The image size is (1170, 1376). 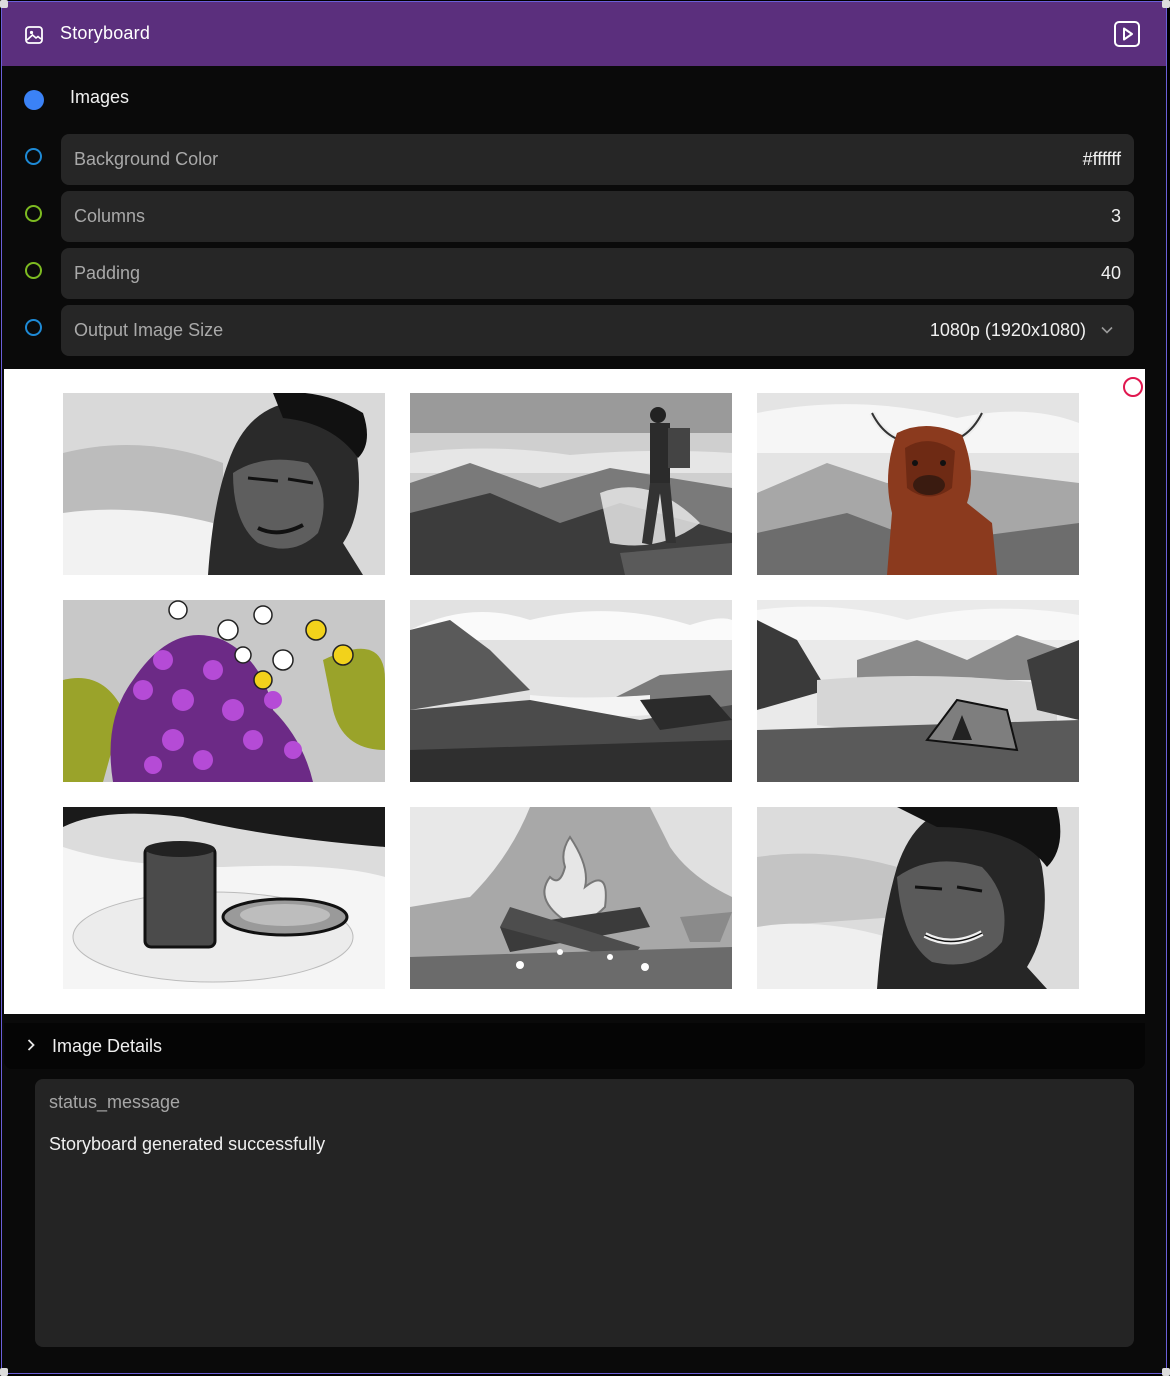 I want to click on frame-purple-flowers, so click(x=224, y=691).